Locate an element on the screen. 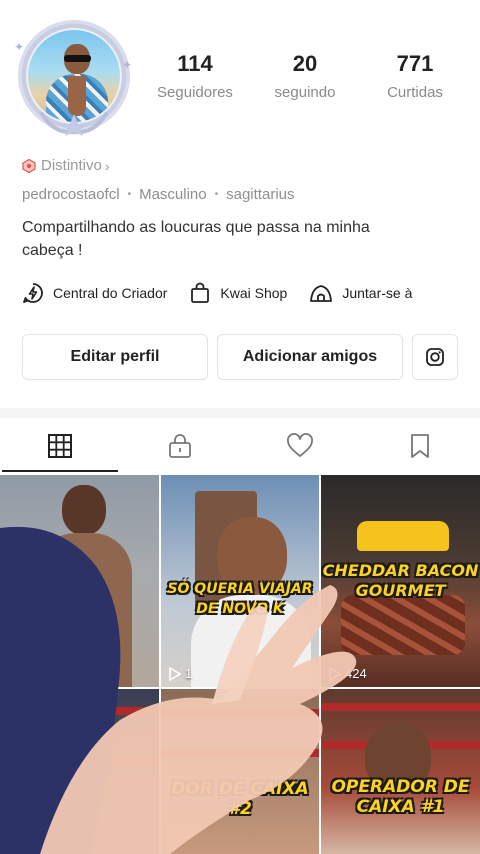 This screenshot has height=854, width=480. drafts-icon is located at coordinates (79, 567).